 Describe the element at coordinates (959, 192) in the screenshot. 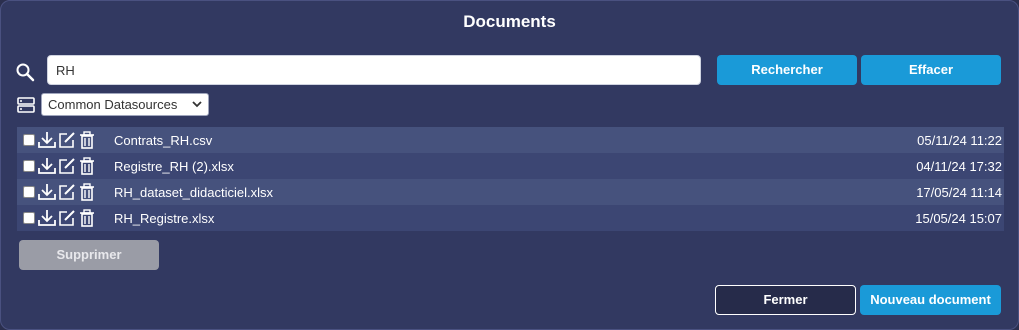

I see `file-date: 17/05/24 11:14` at that location.